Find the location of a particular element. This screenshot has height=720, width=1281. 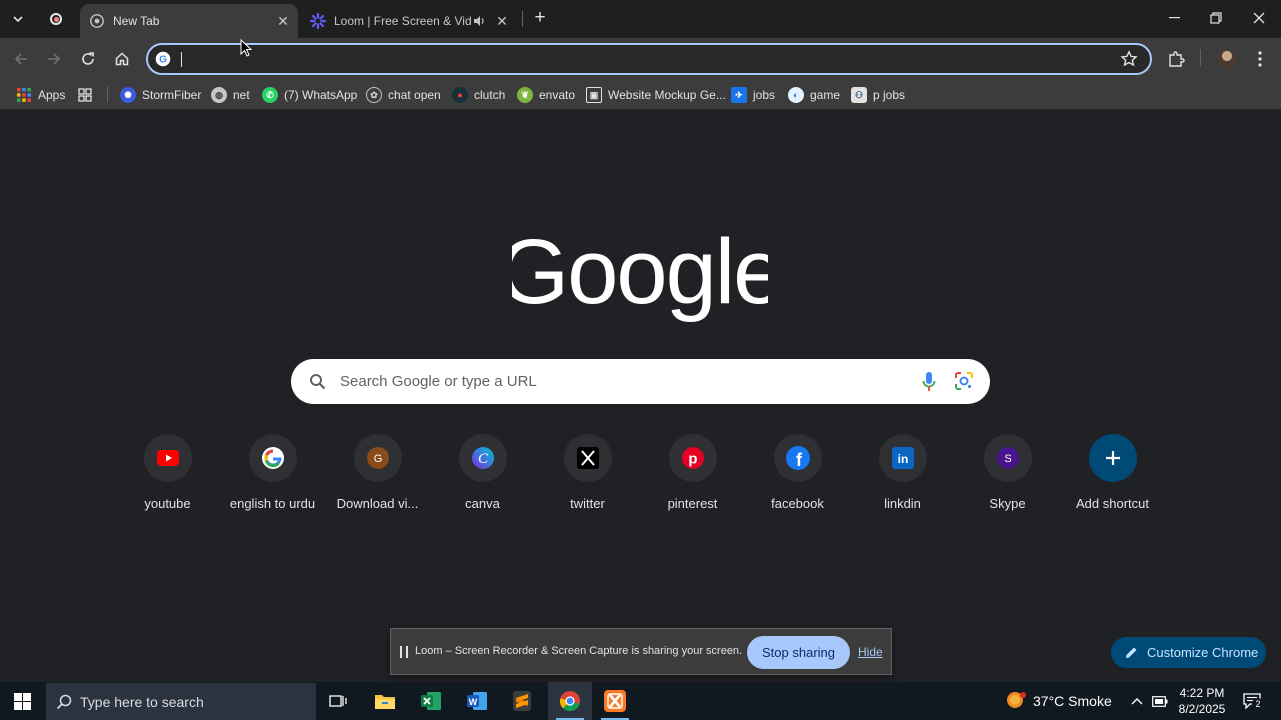

bookmark-net: ◍ net is located at coordinates (230, 95).